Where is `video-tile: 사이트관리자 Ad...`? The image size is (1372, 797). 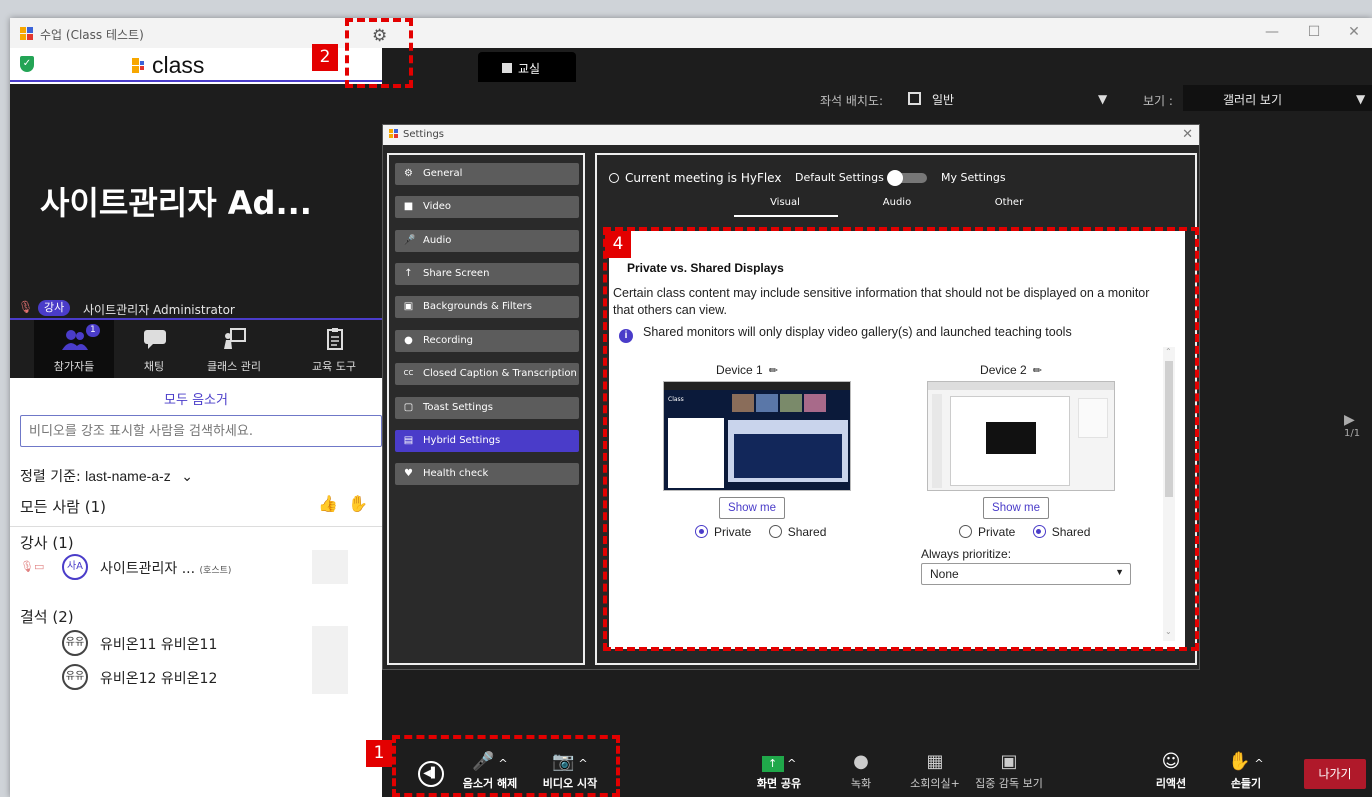
video-tile: 사이트관리자 Ad... is located at coordinates (196, 201).